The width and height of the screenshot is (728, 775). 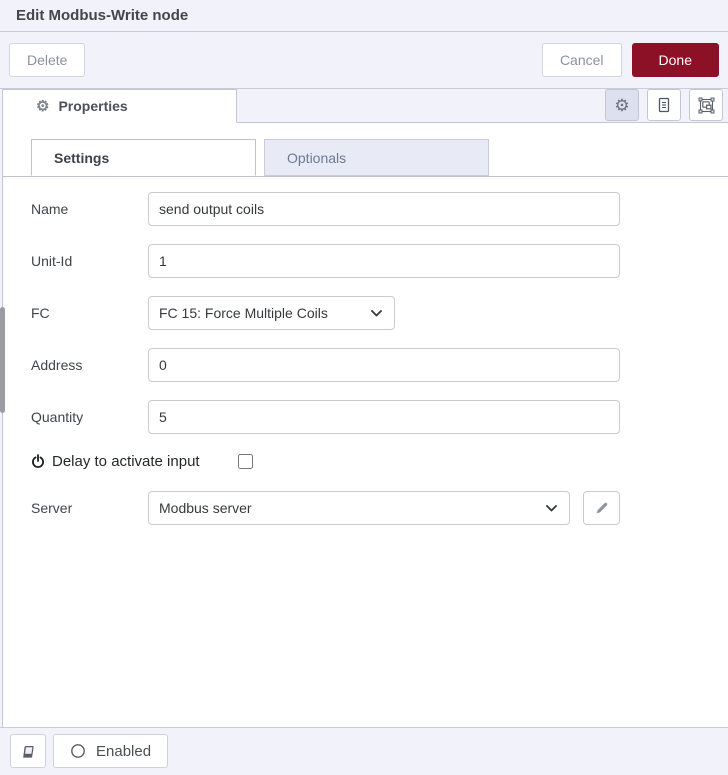 I want to click on description-view-button, so click(x=664, y=105).